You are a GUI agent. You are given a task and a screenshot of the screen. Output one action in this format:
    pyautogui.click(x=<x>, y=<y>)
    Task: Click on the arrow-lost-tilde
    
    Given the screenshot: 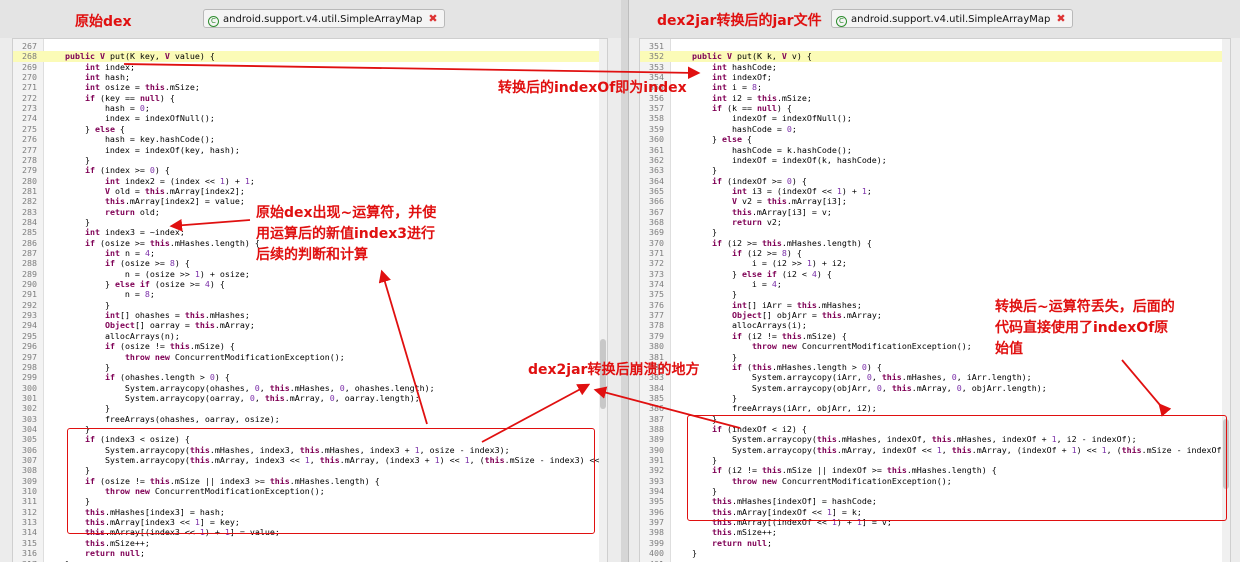 What is the action you would take?
    pyautogui.click(x=1146, y=388)
    